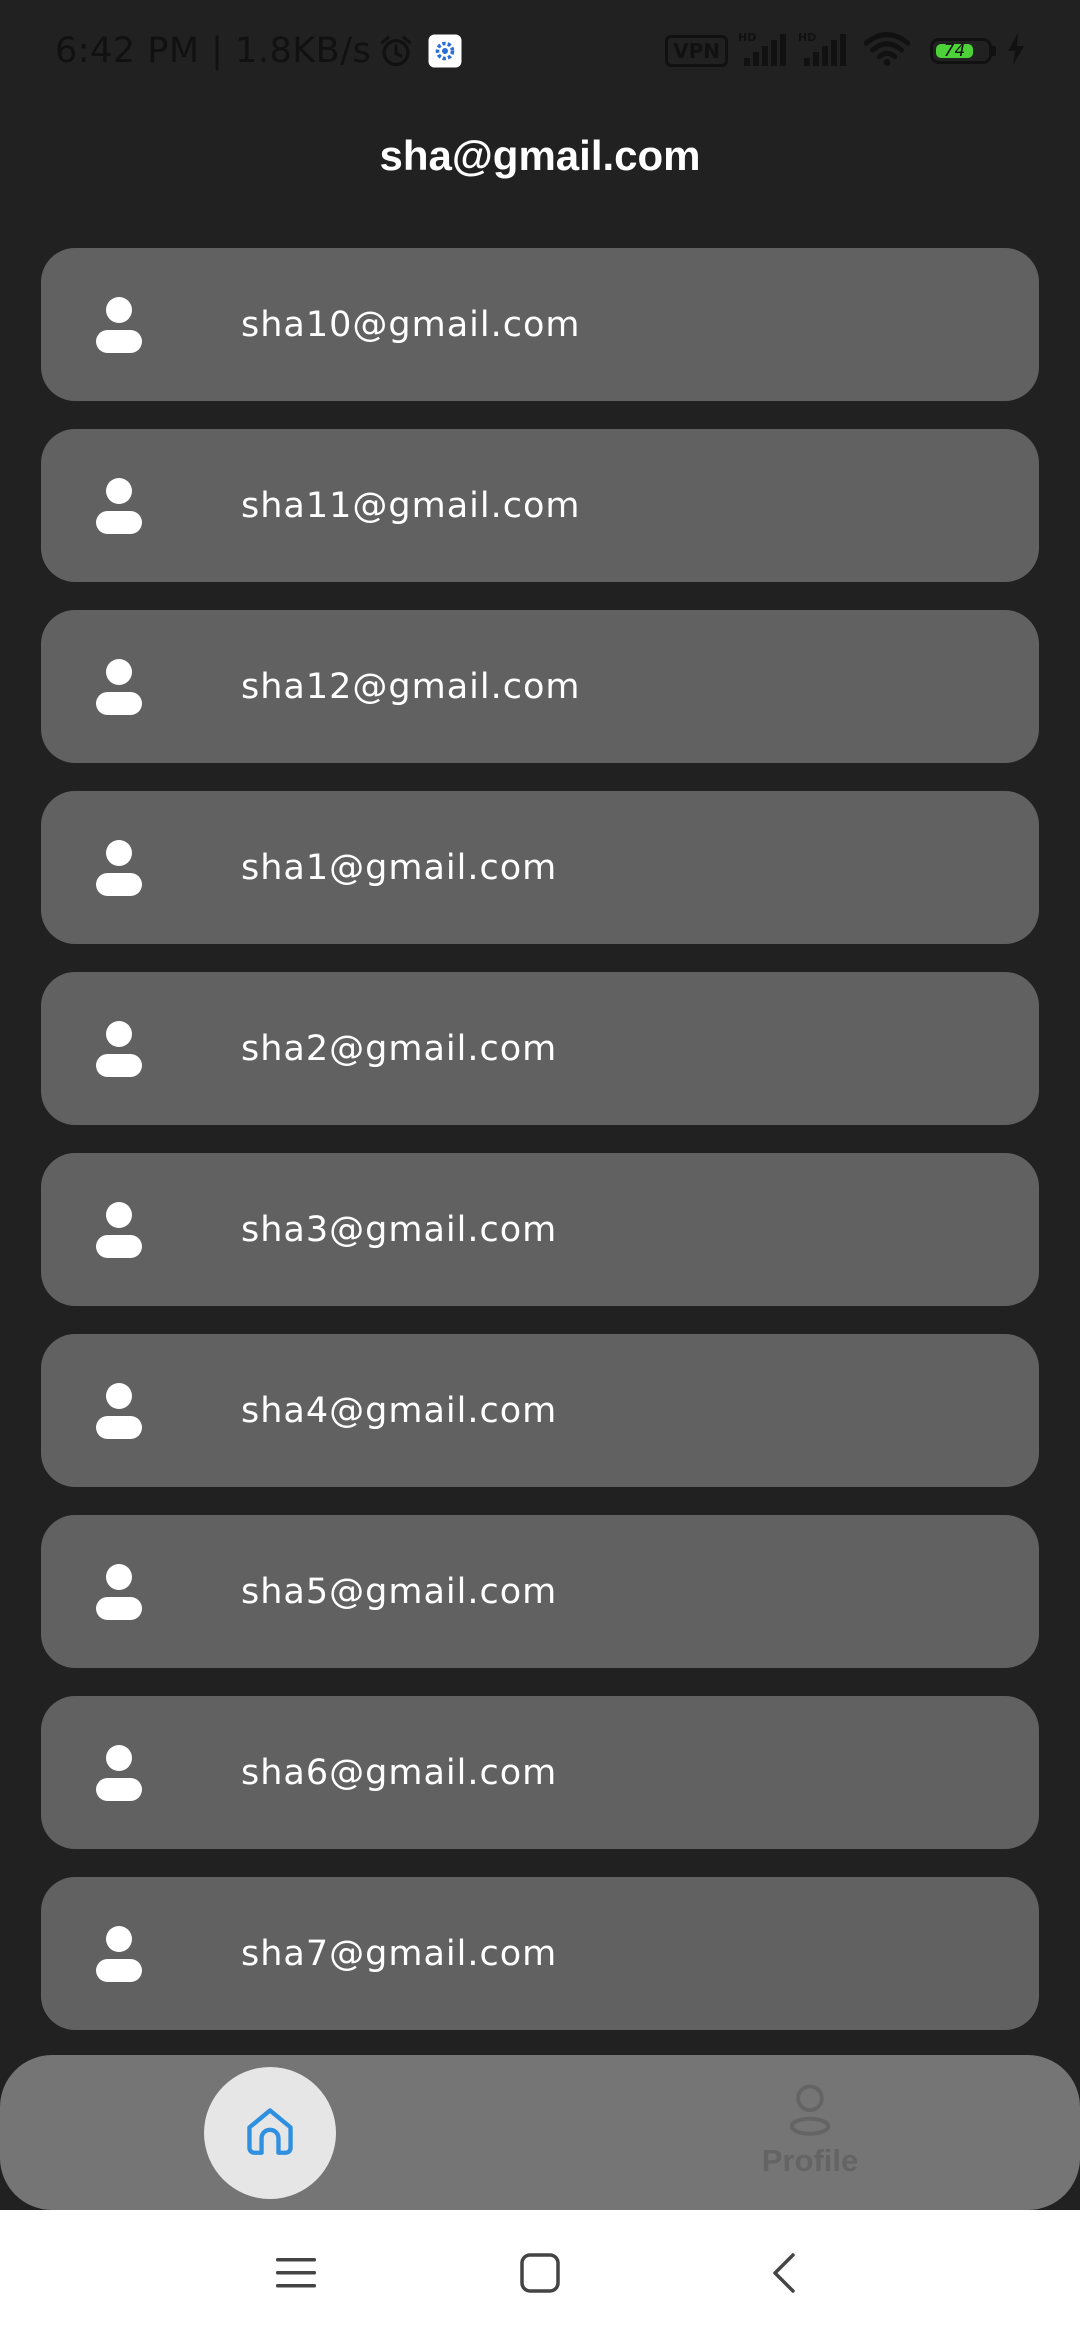  Describe the element at coordinates (411, 505) in the screenshot. I see `user-email: sha11@gmail.com` at that location.